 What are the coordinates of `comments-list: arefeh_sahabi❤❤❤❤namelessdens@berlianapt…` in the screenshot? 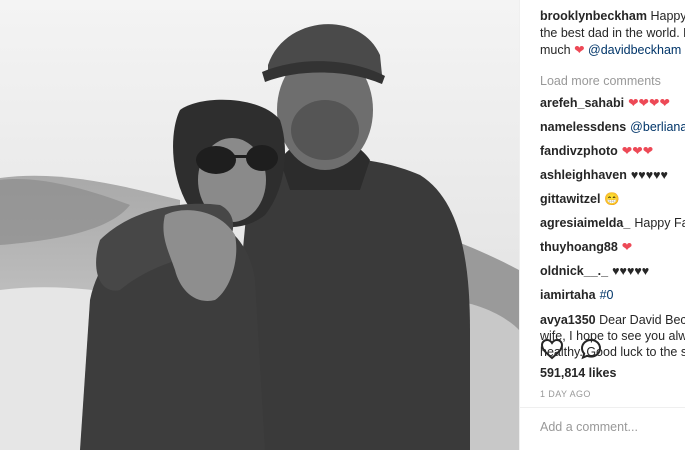 It's located at (612, 204).